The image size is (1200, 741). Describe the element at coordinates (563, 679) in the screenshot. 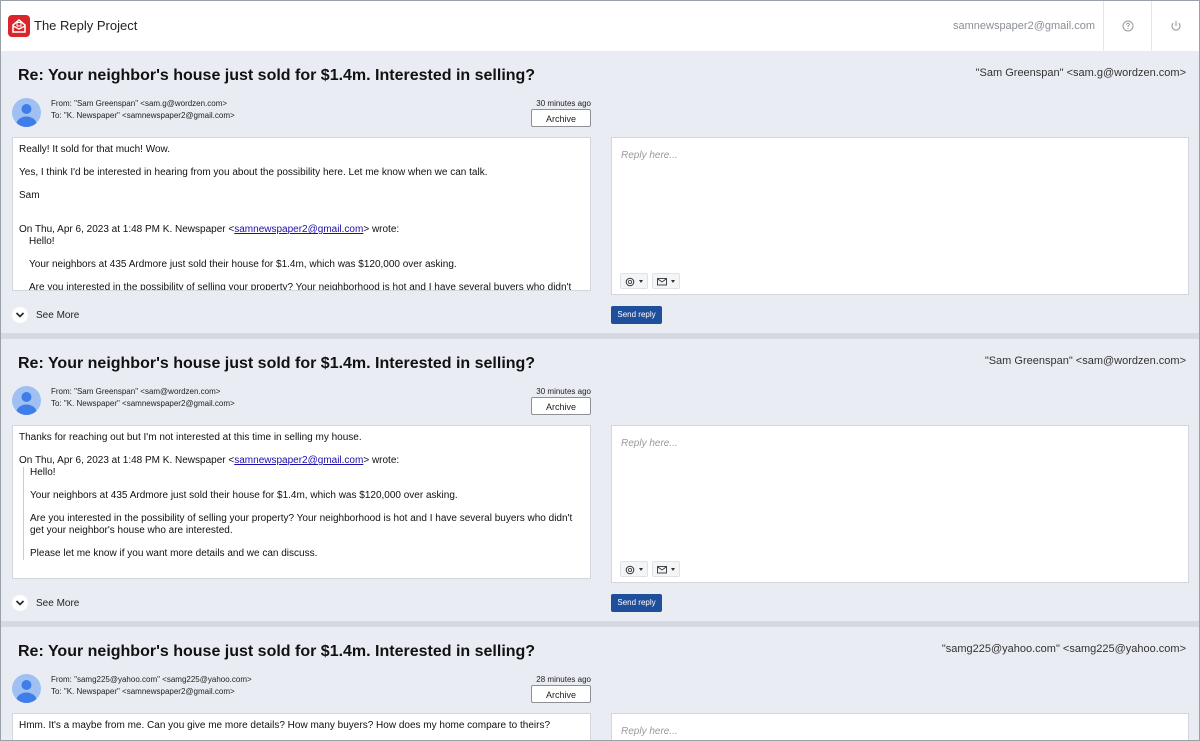

I see `email-time: 28 minutes ago` at that location.